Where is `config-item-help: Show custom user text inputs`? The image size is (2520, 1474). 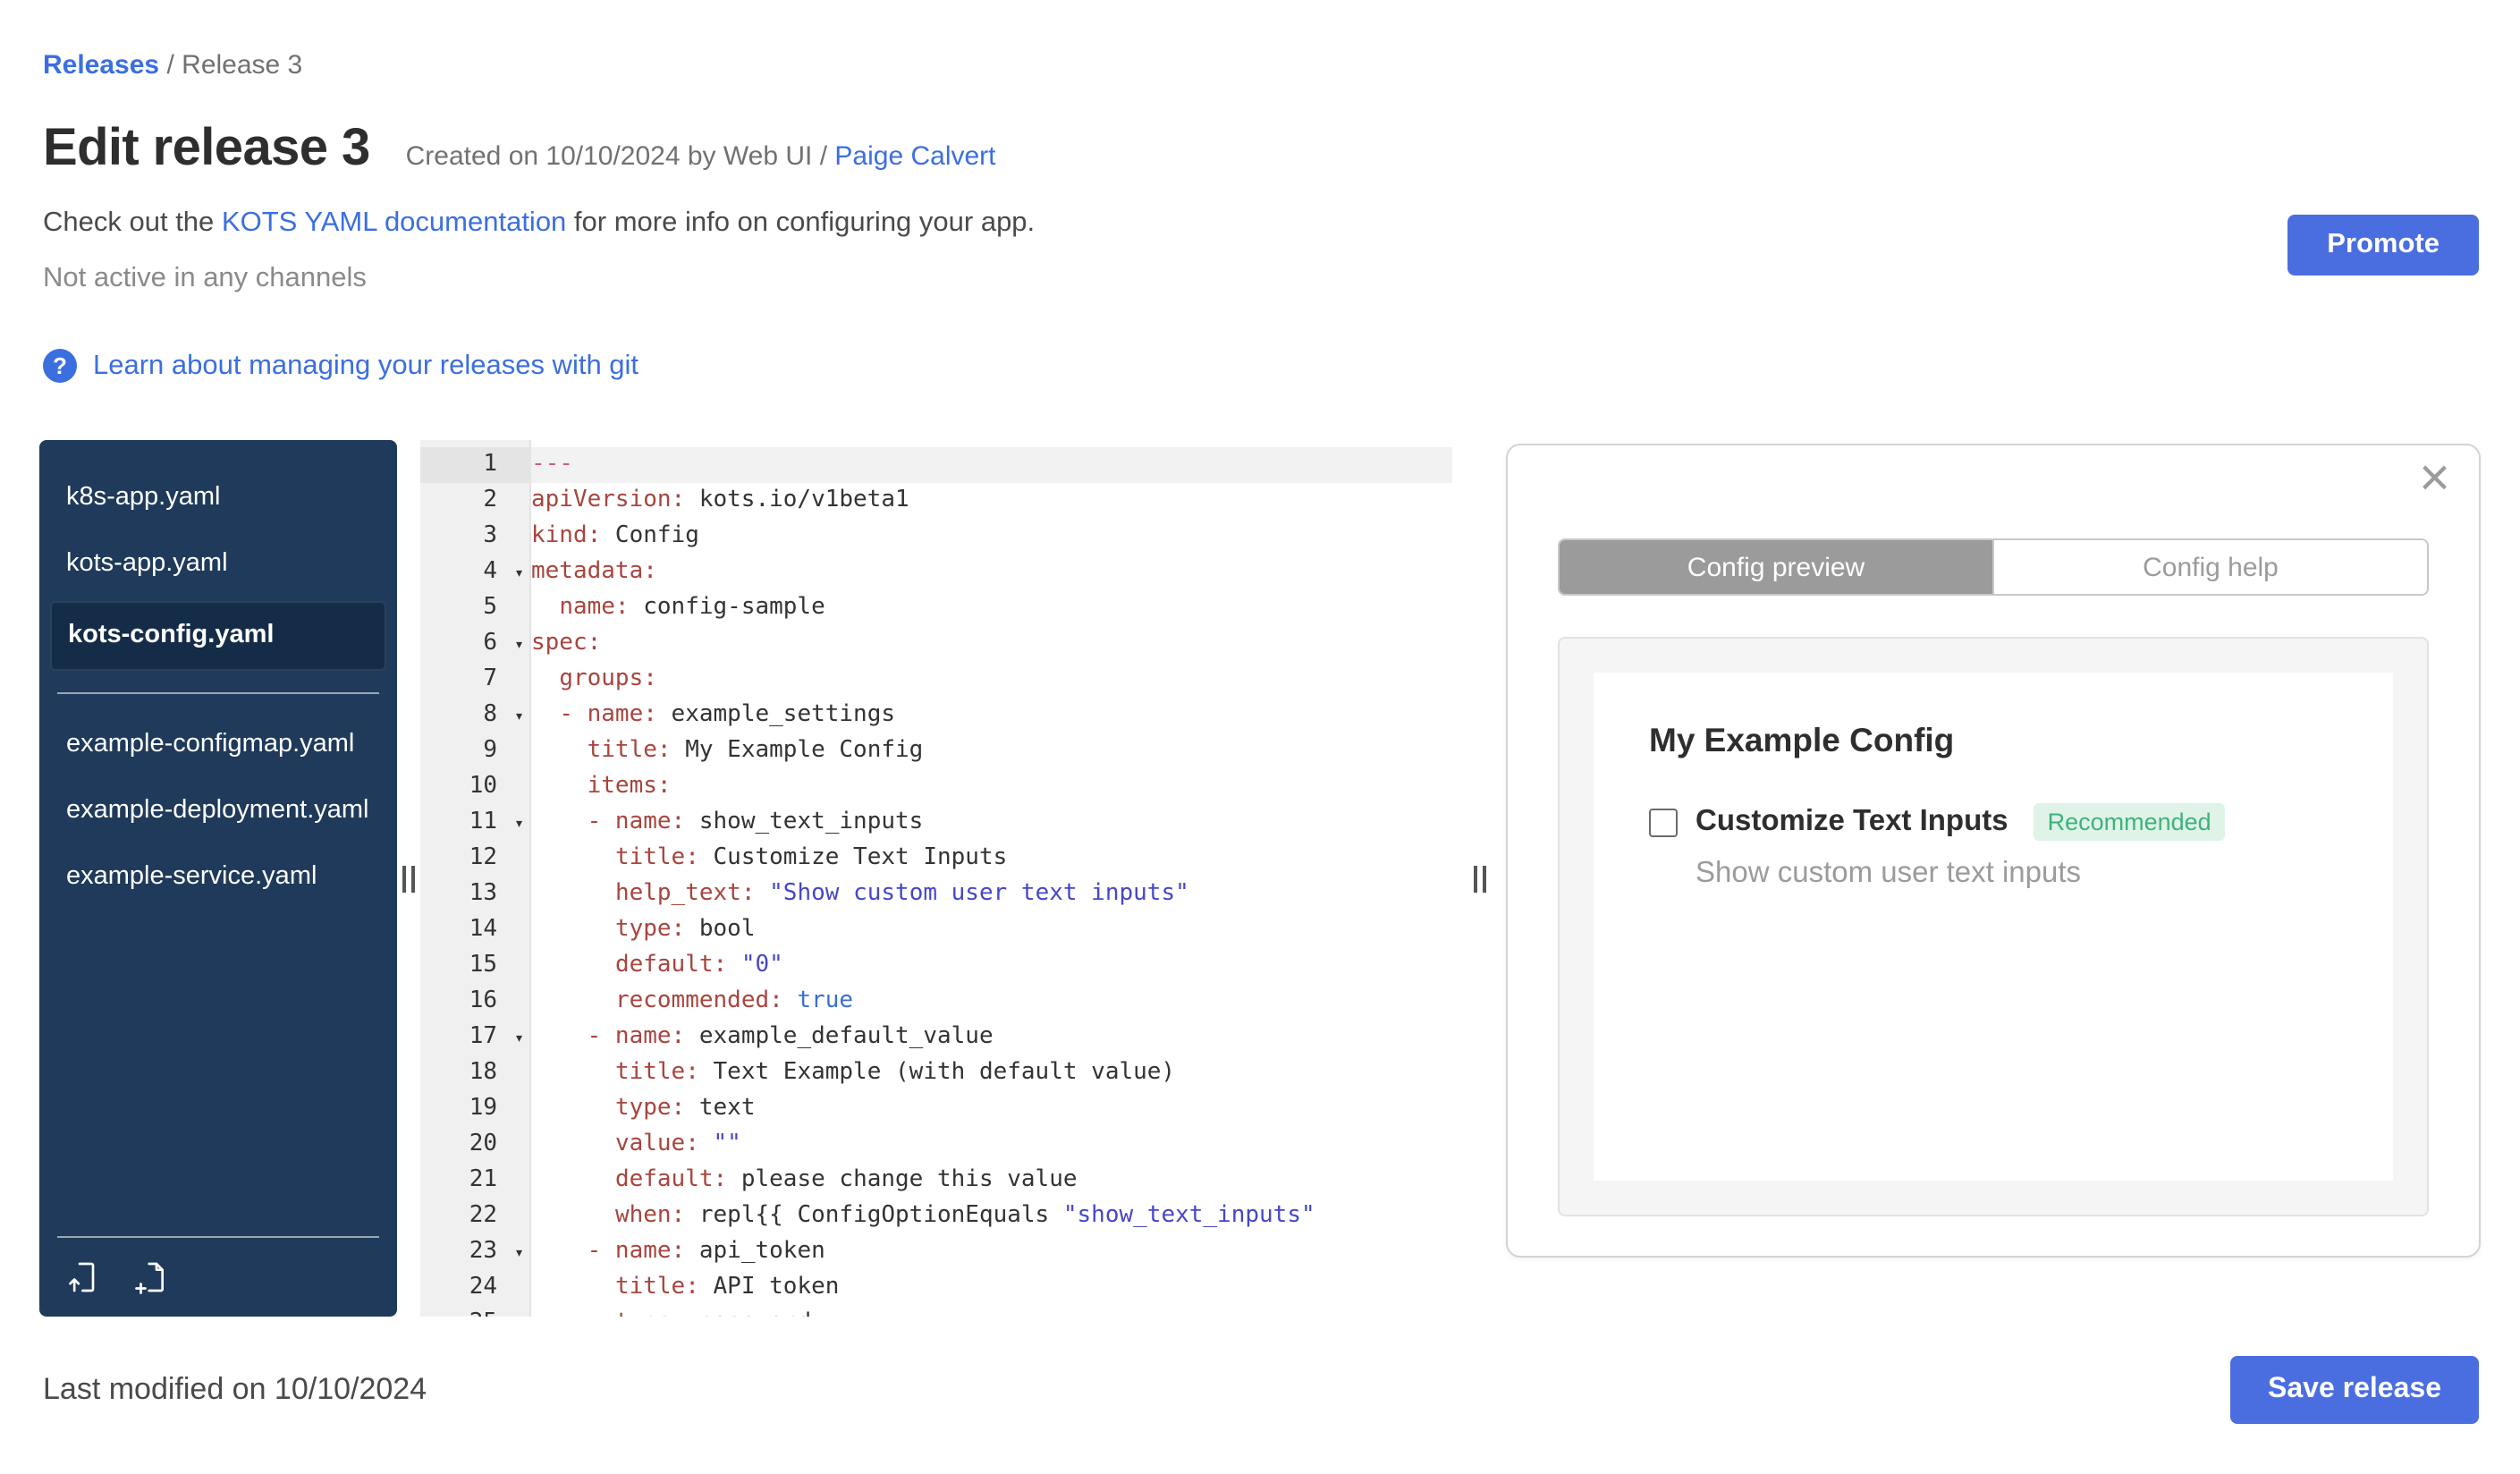
config-item-help: Show custom user text inputs is located at coordinates (1889, 873).